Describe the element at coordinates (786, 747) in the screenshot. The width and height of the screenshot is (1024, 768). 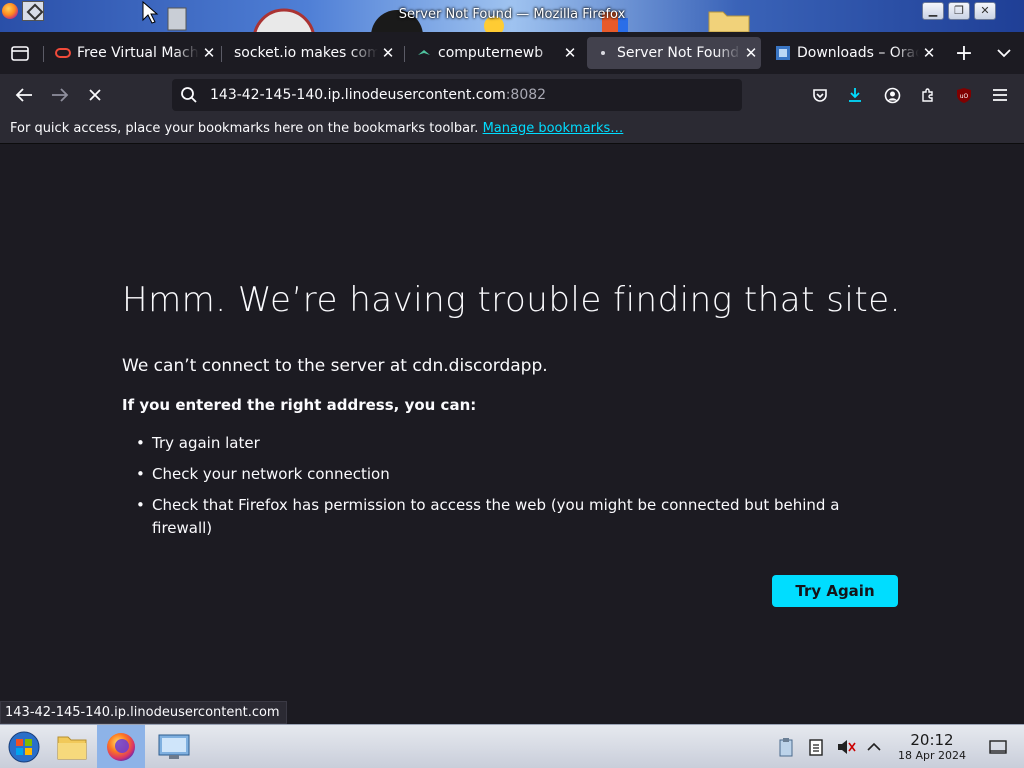
I see `clipboard-tray-icon` at that location.